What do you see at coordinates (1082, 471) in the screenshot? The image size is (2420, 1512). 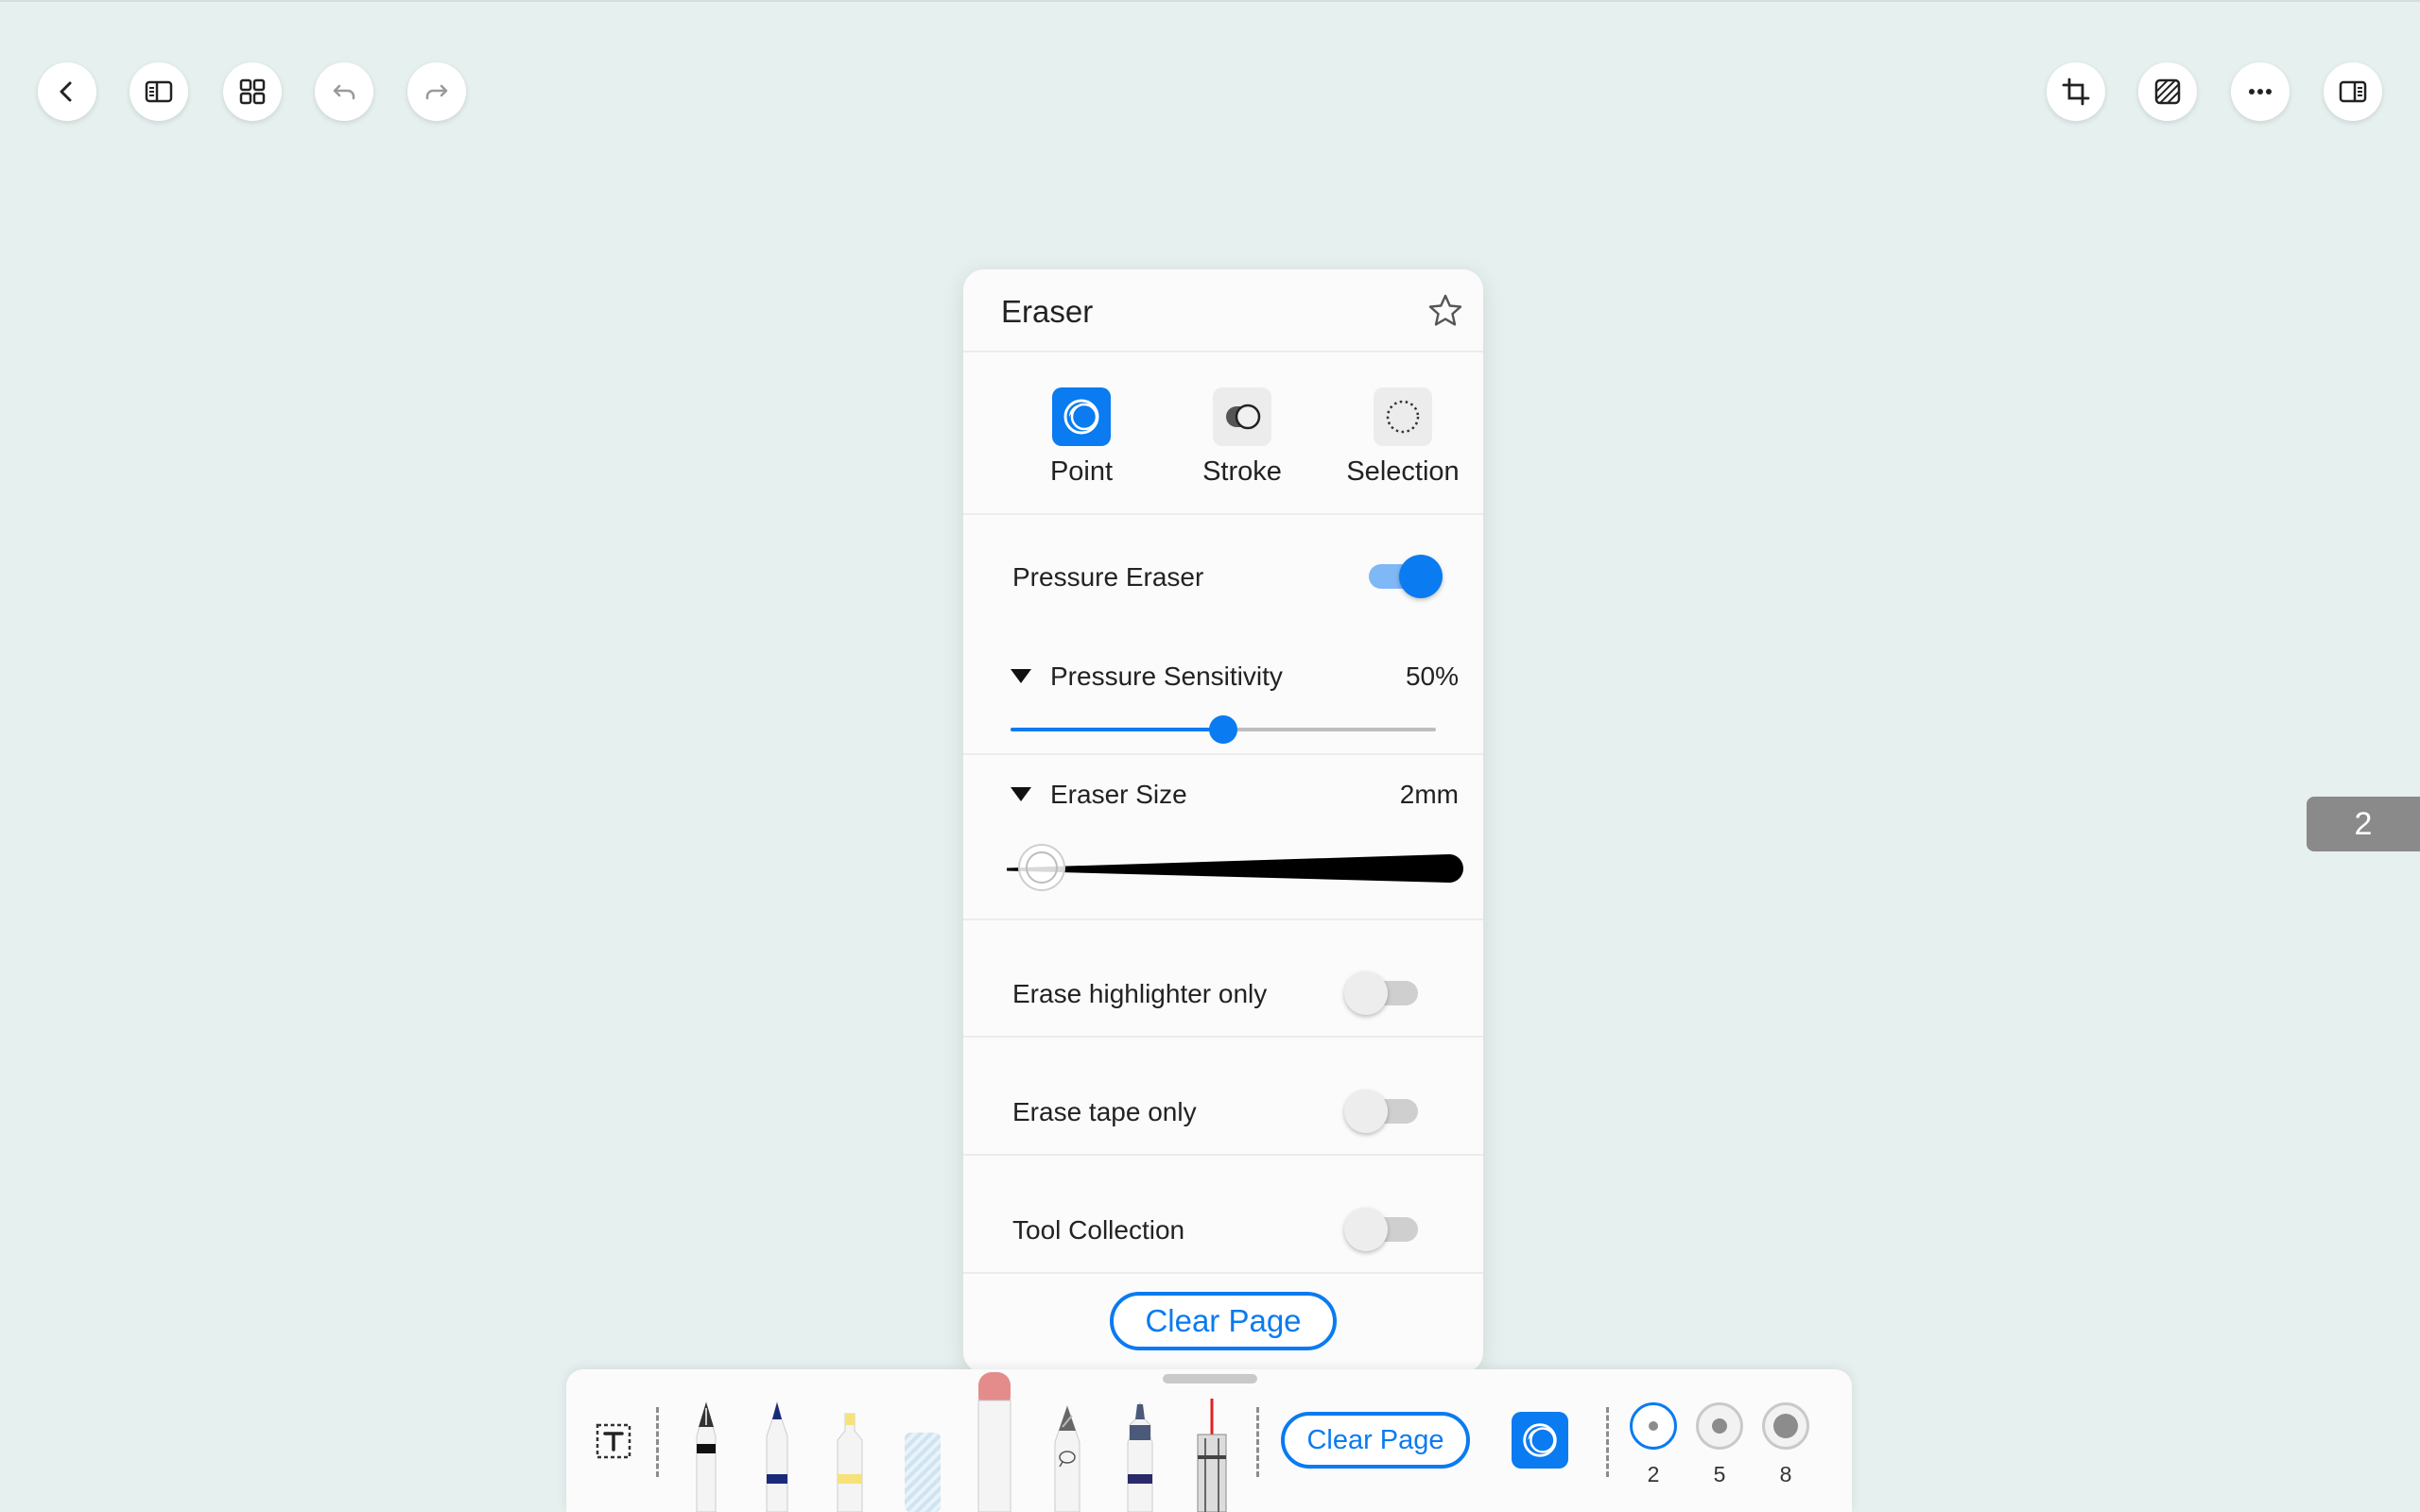 I see `mode-point-label: Point` at bounding box center [1082, 471].